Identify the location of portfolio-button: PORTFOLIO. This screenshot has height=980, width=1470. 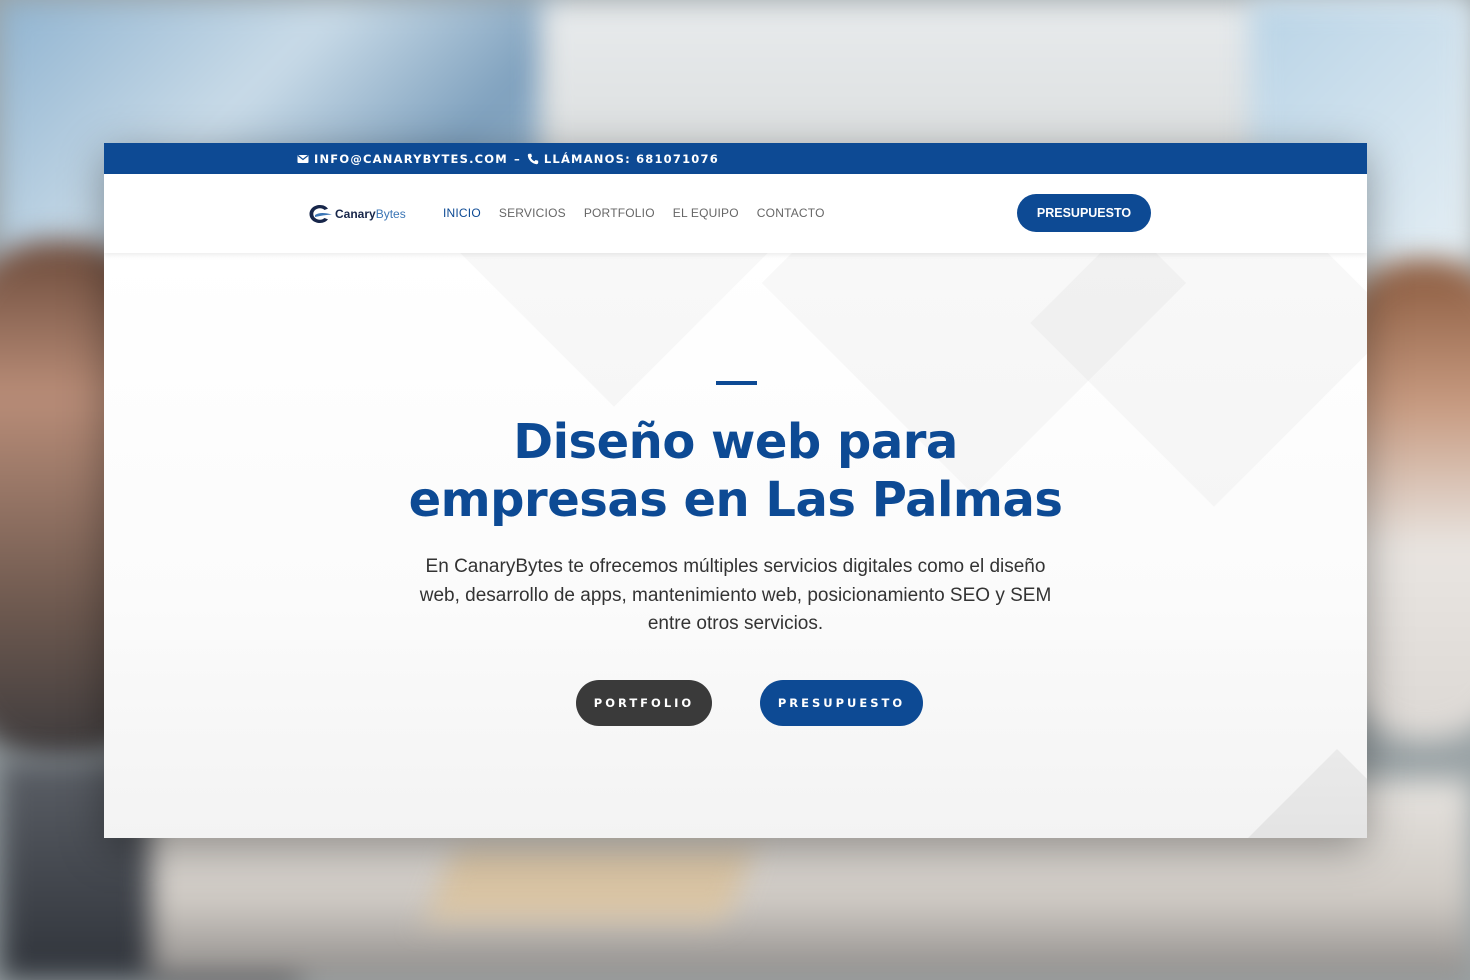
(644, 703).